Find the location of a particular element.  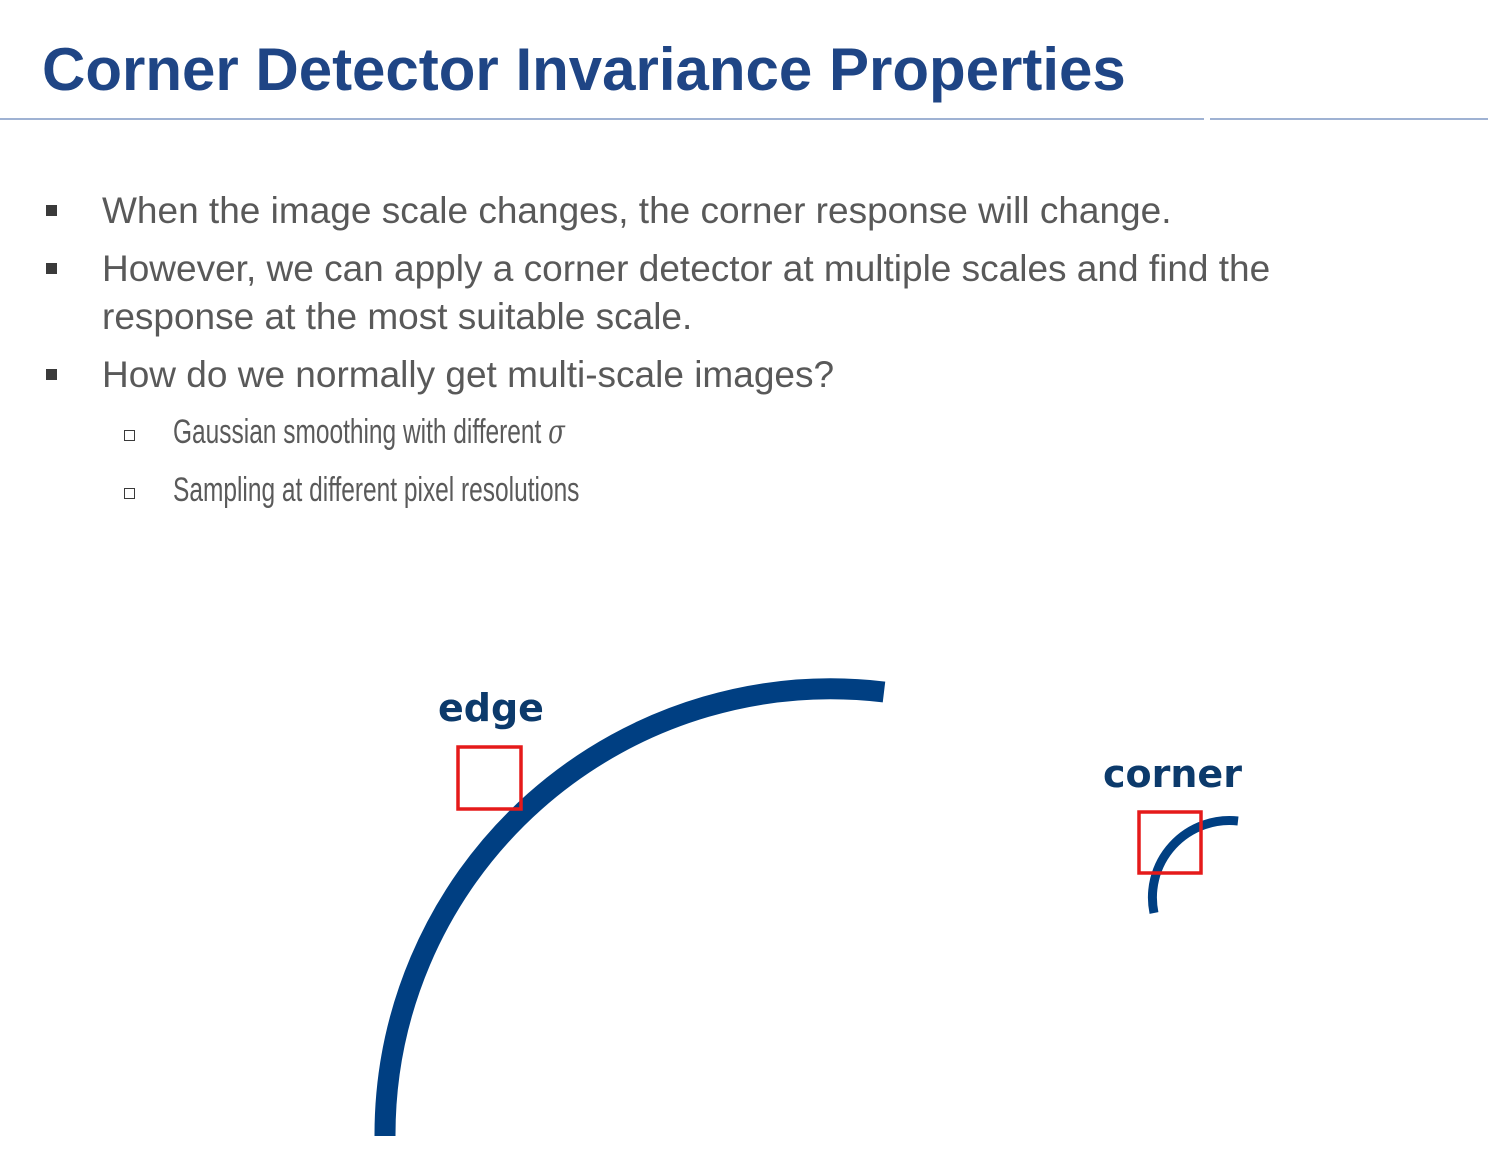

sigma-symbol: σ is located at coordinates (556, 432).